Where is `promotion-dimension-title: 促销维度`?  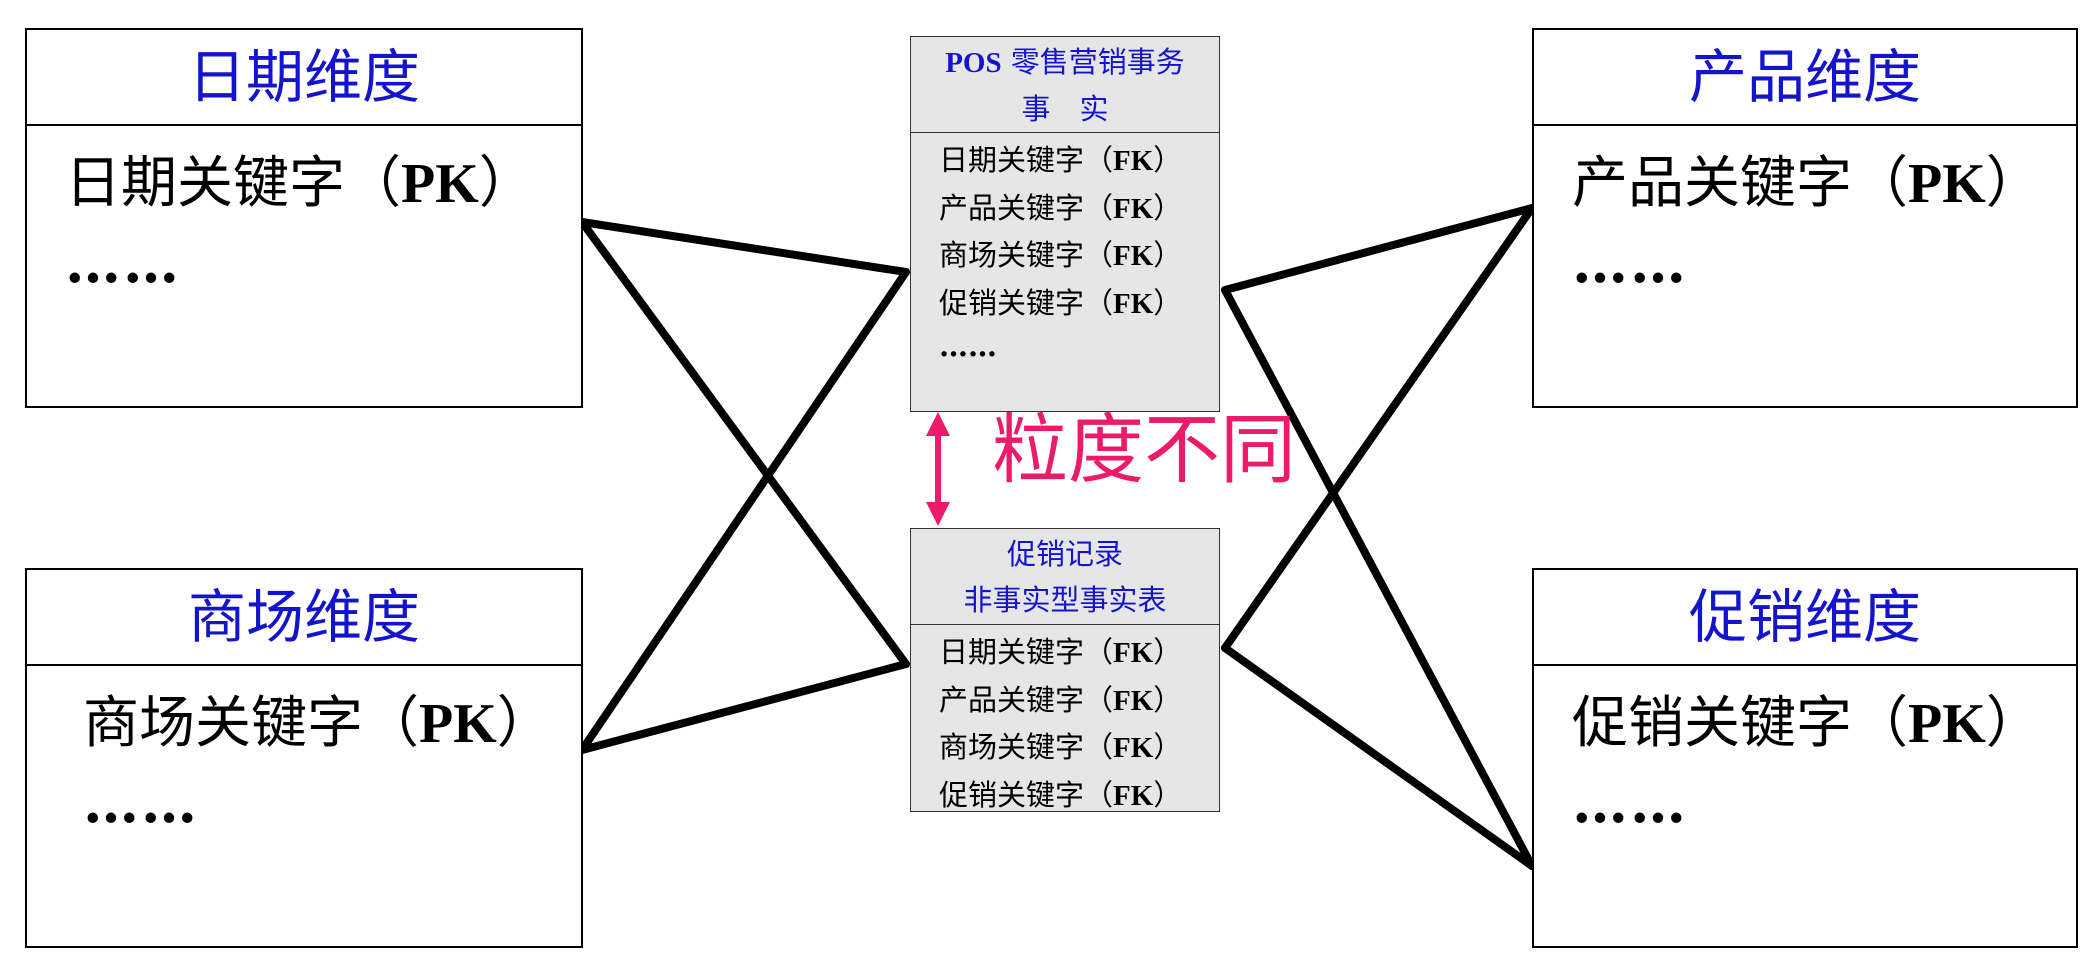 promotion-dimension-title: 促销维度 is located at coordinates (1805, 618).